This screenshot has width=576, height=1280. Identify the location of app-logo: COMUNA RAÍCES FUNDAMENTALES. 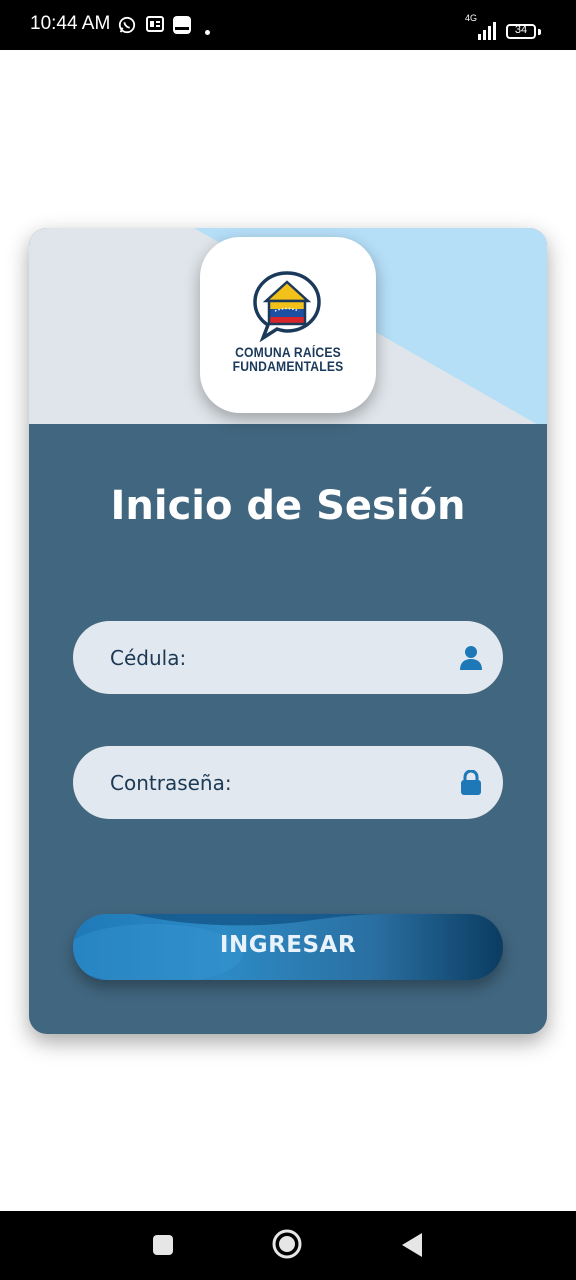
(288, 325).